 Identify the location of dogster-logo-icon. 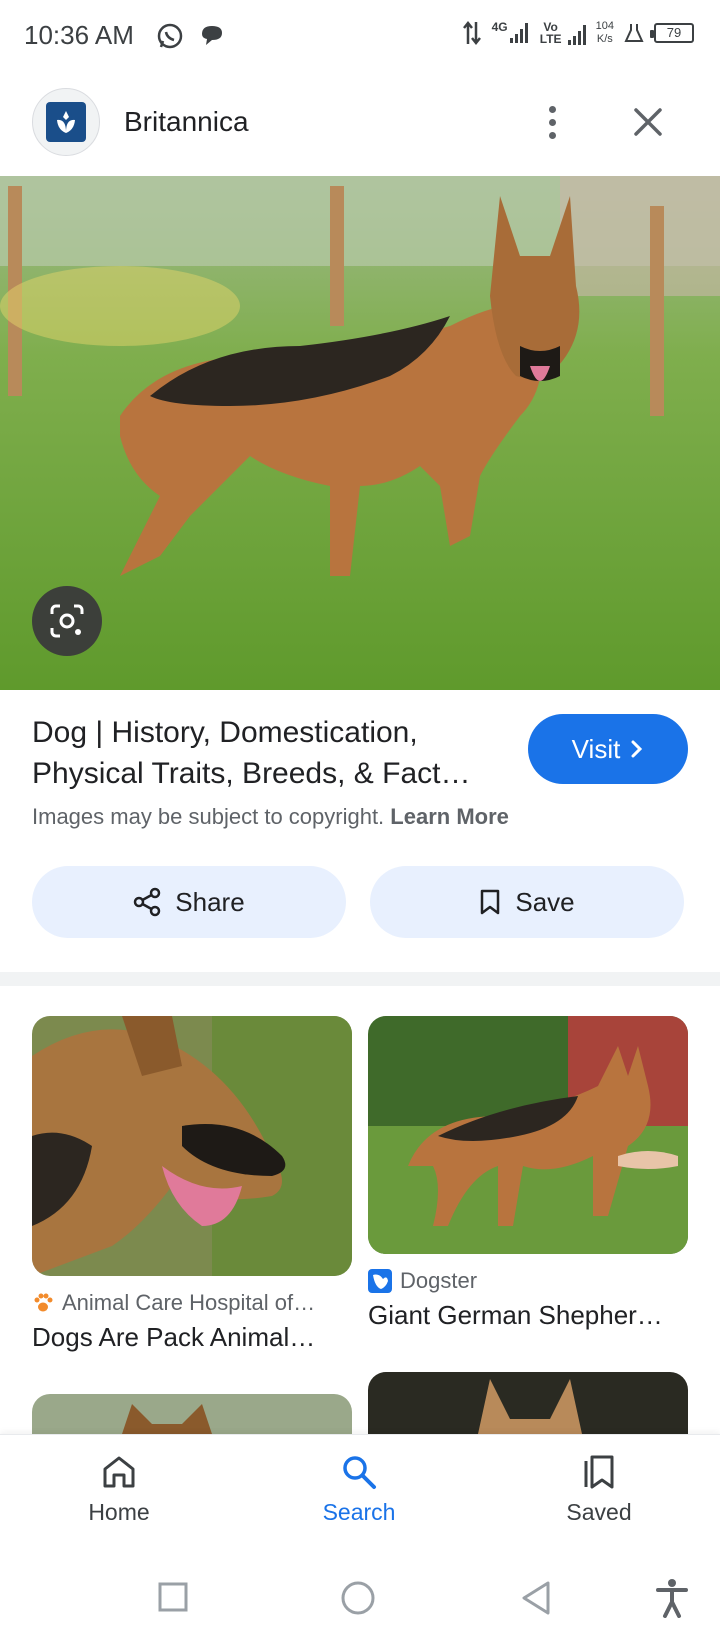
(380, 1281).